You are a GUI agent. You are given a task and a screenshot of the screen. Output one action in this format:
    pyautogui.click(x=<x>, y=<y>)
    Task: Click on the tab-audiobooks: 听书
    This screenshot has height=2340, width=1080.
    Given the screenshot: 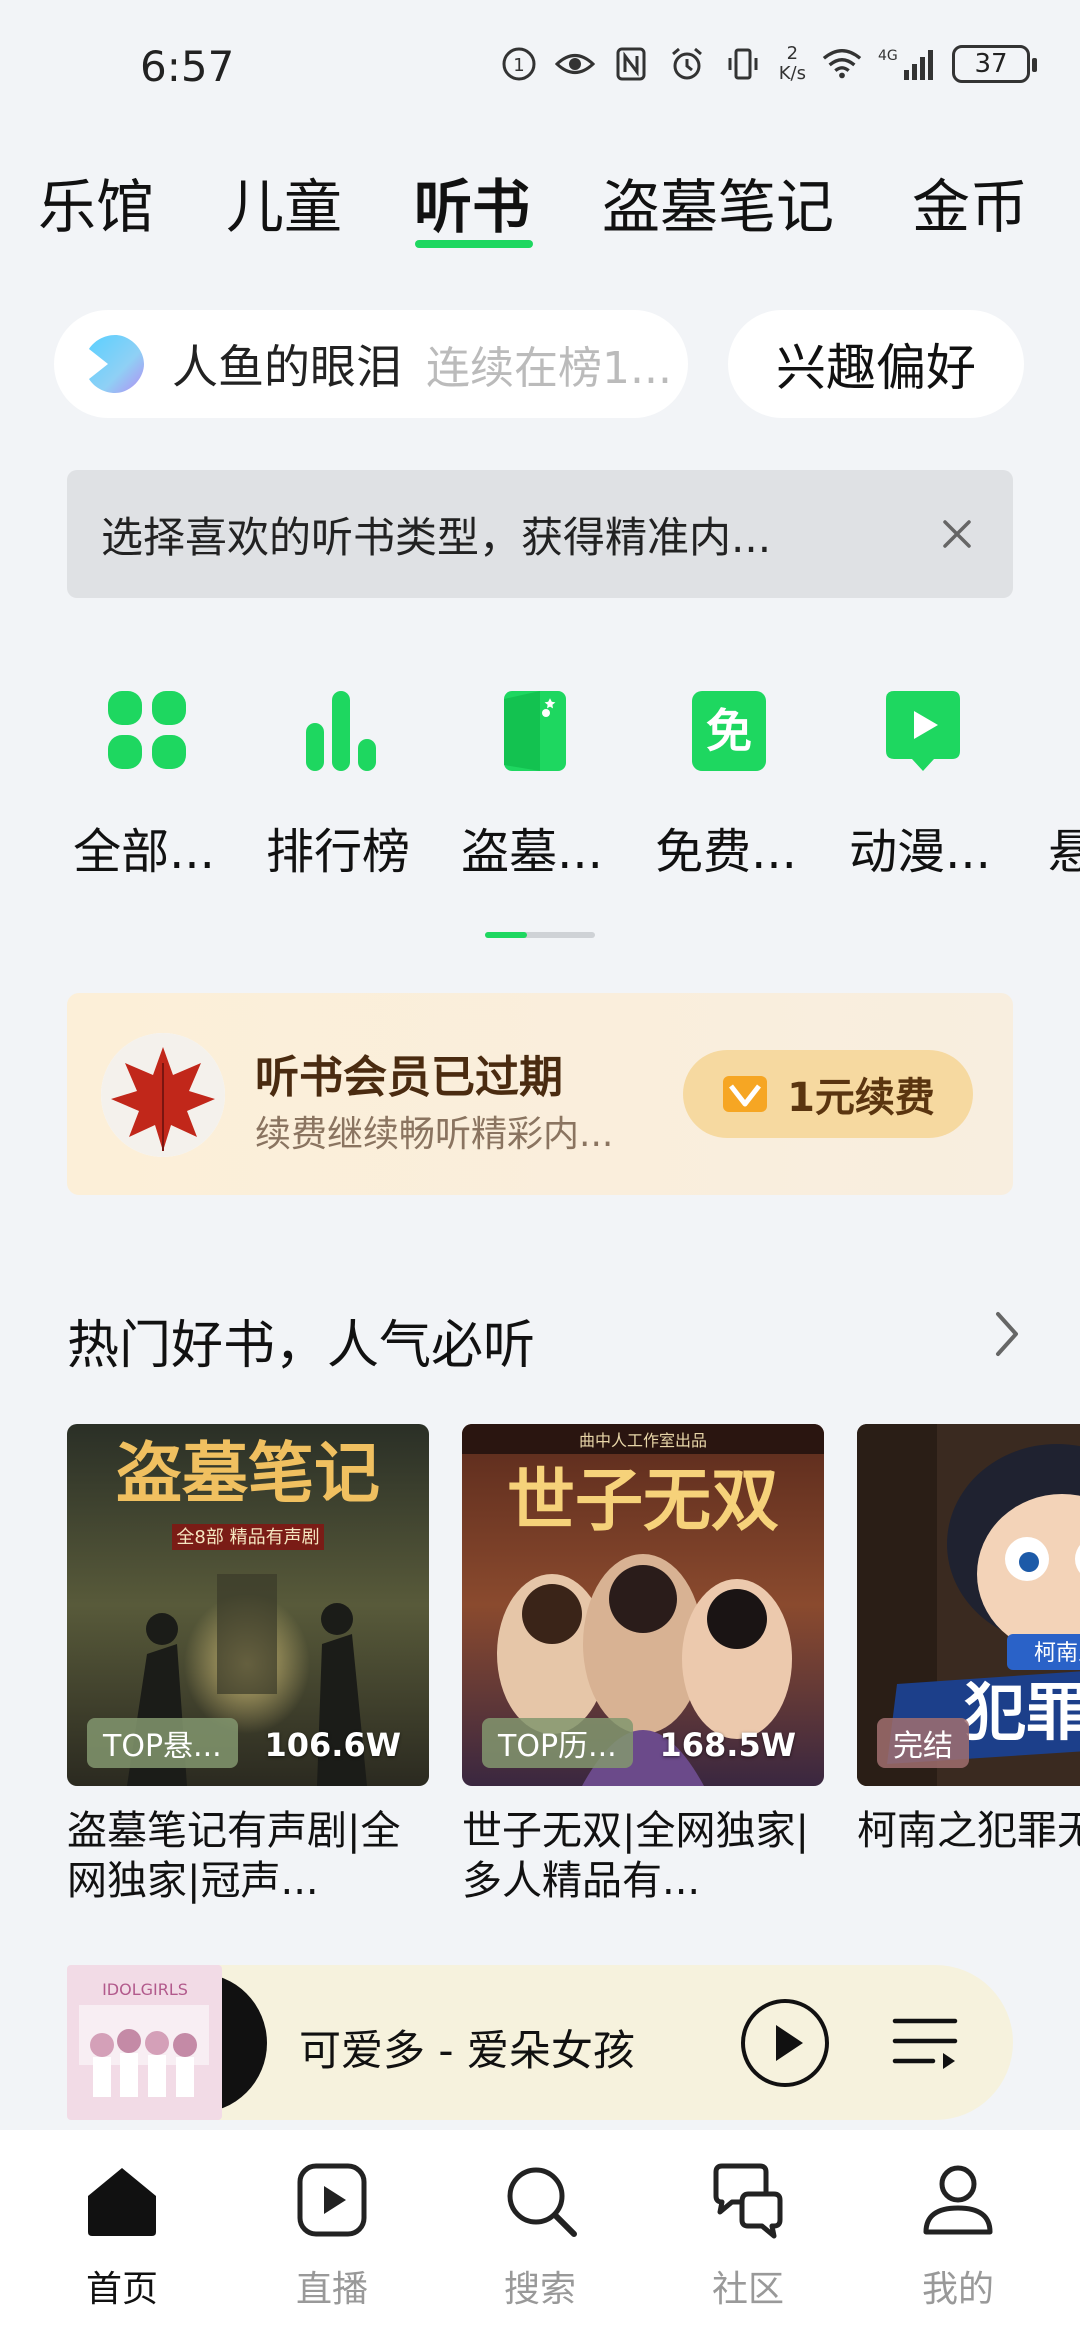 What is the action you would take?
    pyautogui.click(x=472, y=202)
    